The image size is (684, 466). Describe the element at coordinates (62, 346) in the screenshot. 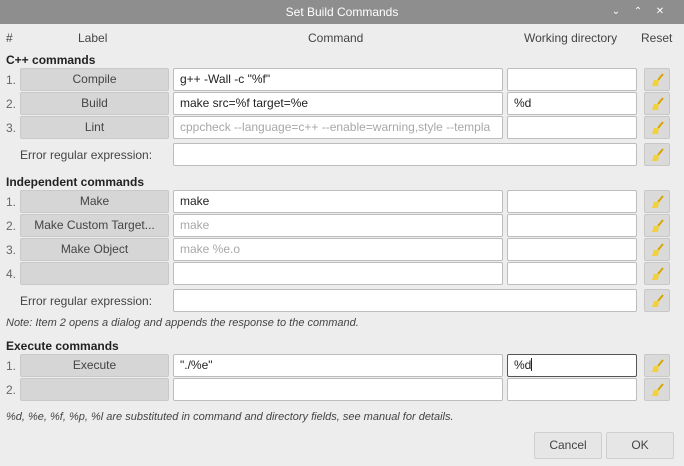

I see `section-title-execute: Execute commands` at that location.